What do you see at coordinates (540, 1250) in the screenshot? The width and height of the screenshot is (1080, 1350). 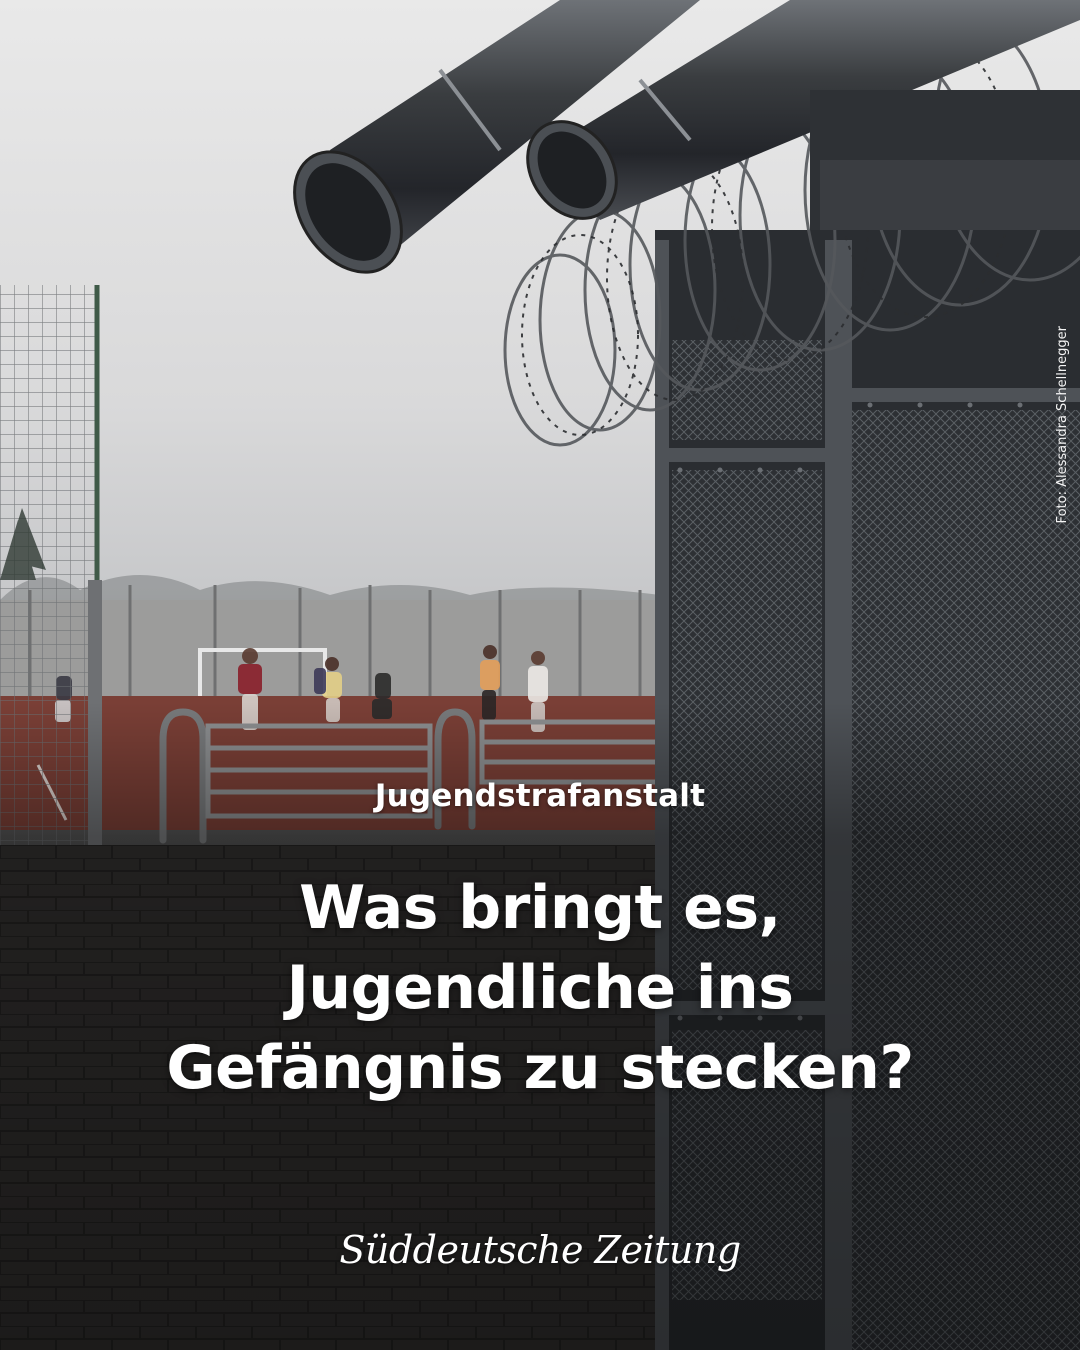 I see `brand-logo: Süddeutsche Zeitung` at bounding box center [540, 1250].